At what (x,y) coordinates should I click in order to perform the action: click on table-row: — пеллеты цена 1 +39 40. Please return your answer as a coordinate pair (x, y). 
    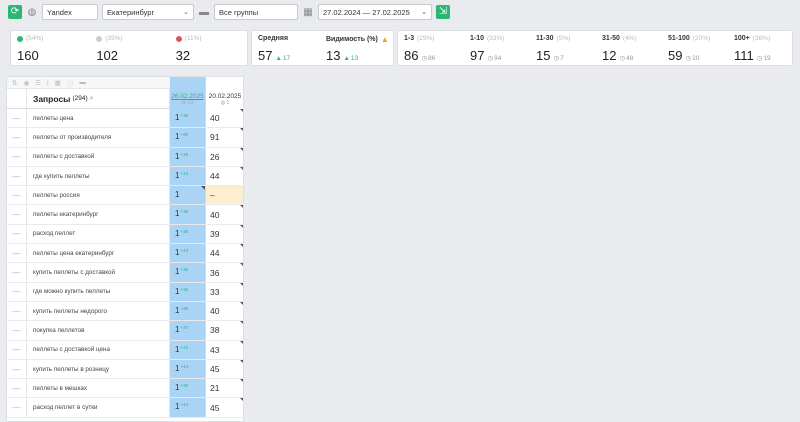
    Looking at the image, I should click on (125, 119).